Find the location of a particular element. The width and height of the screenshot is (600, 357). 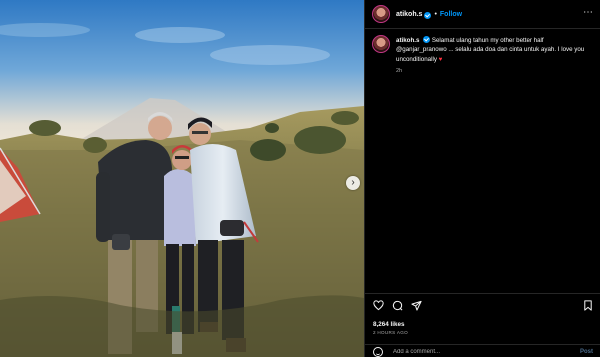

post-timestamp: 2 HOURS AGO is located at coordinates (390, 332).